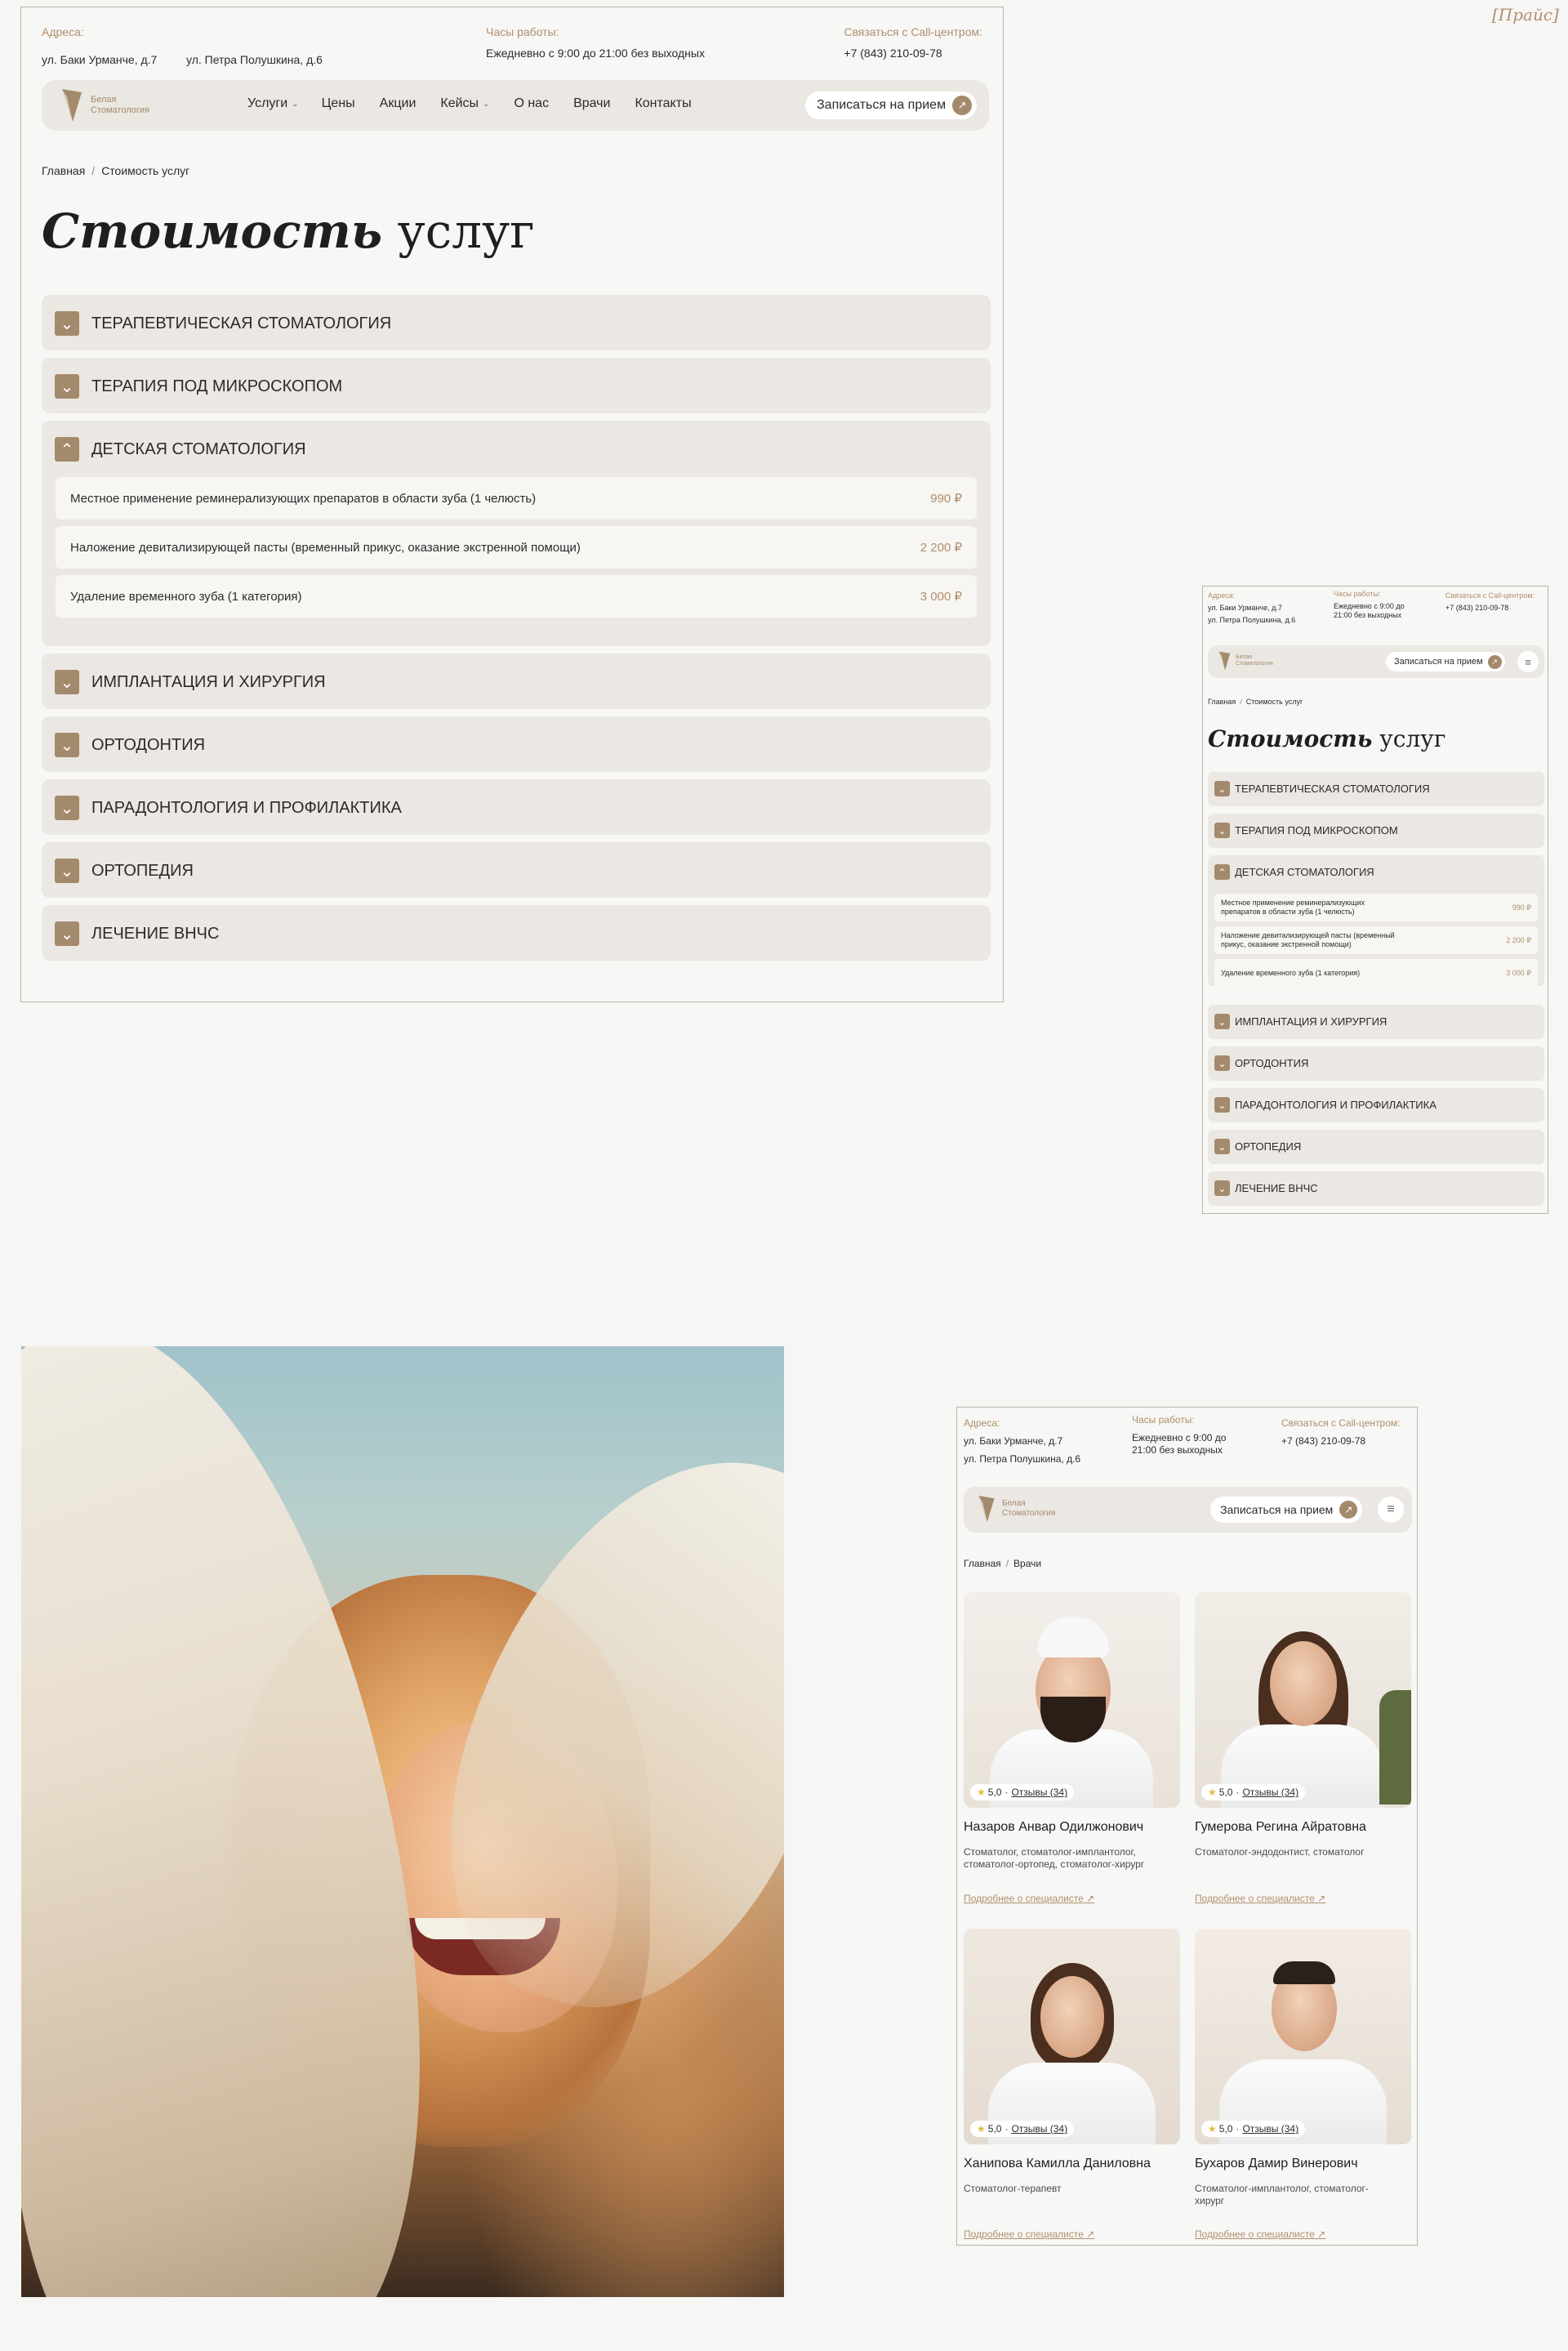  Describe the element at coordinates (155, 933) in the screenshot. I see `section-title: ЛЕЧЕНИЕ ВНЧС` at that location.